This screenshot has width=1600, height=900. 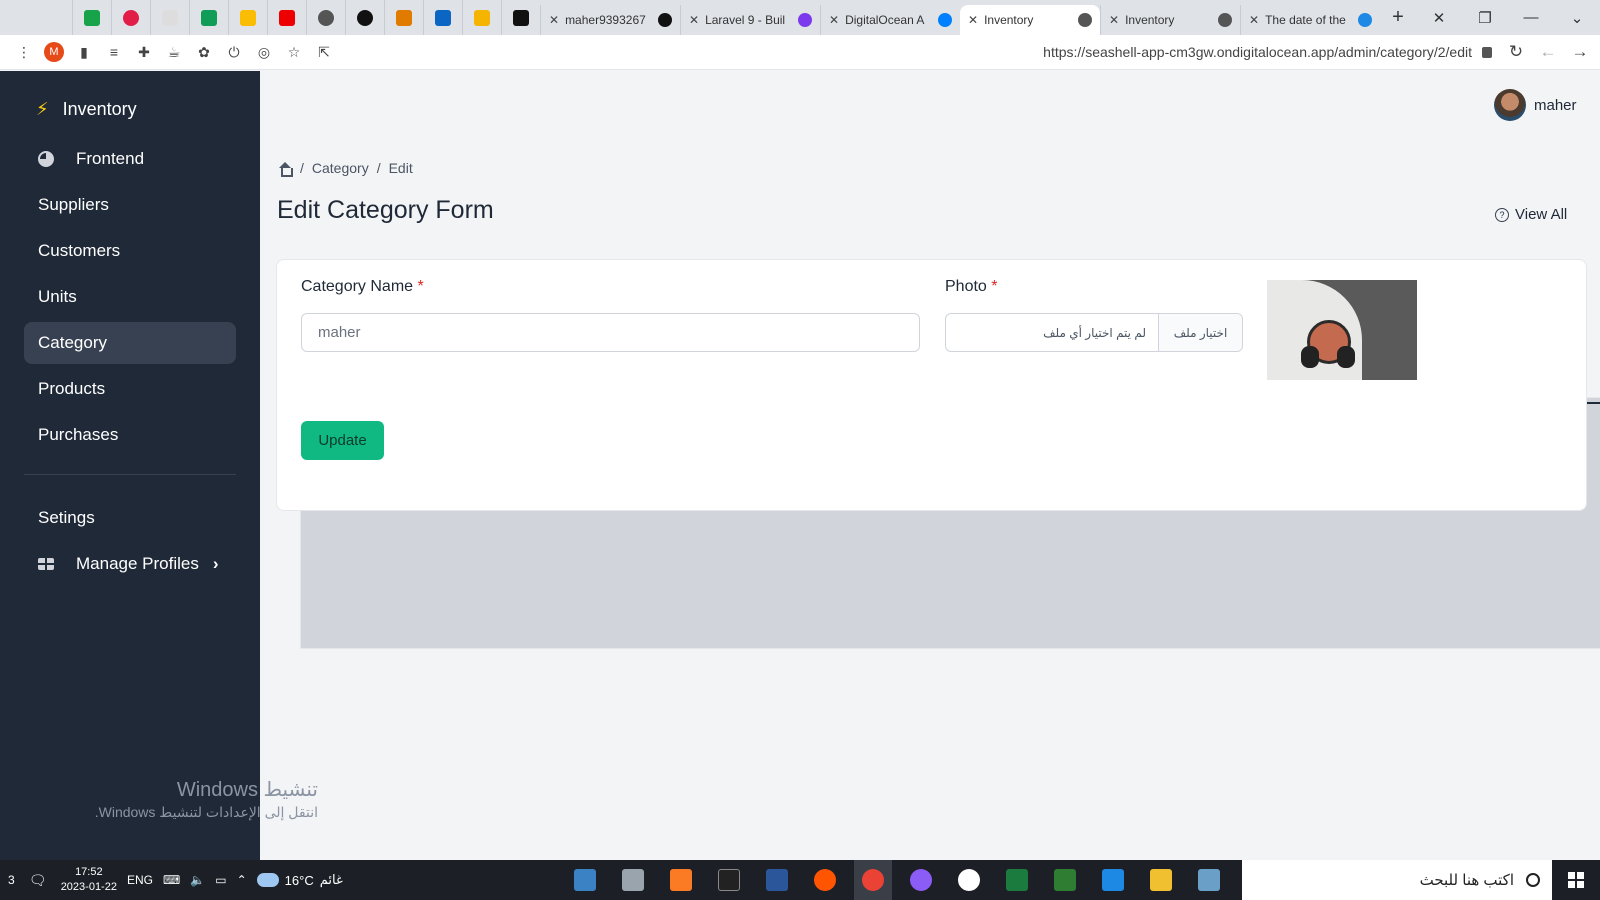 I want to click on network-icon: ▭, so click(x=220, y=880).